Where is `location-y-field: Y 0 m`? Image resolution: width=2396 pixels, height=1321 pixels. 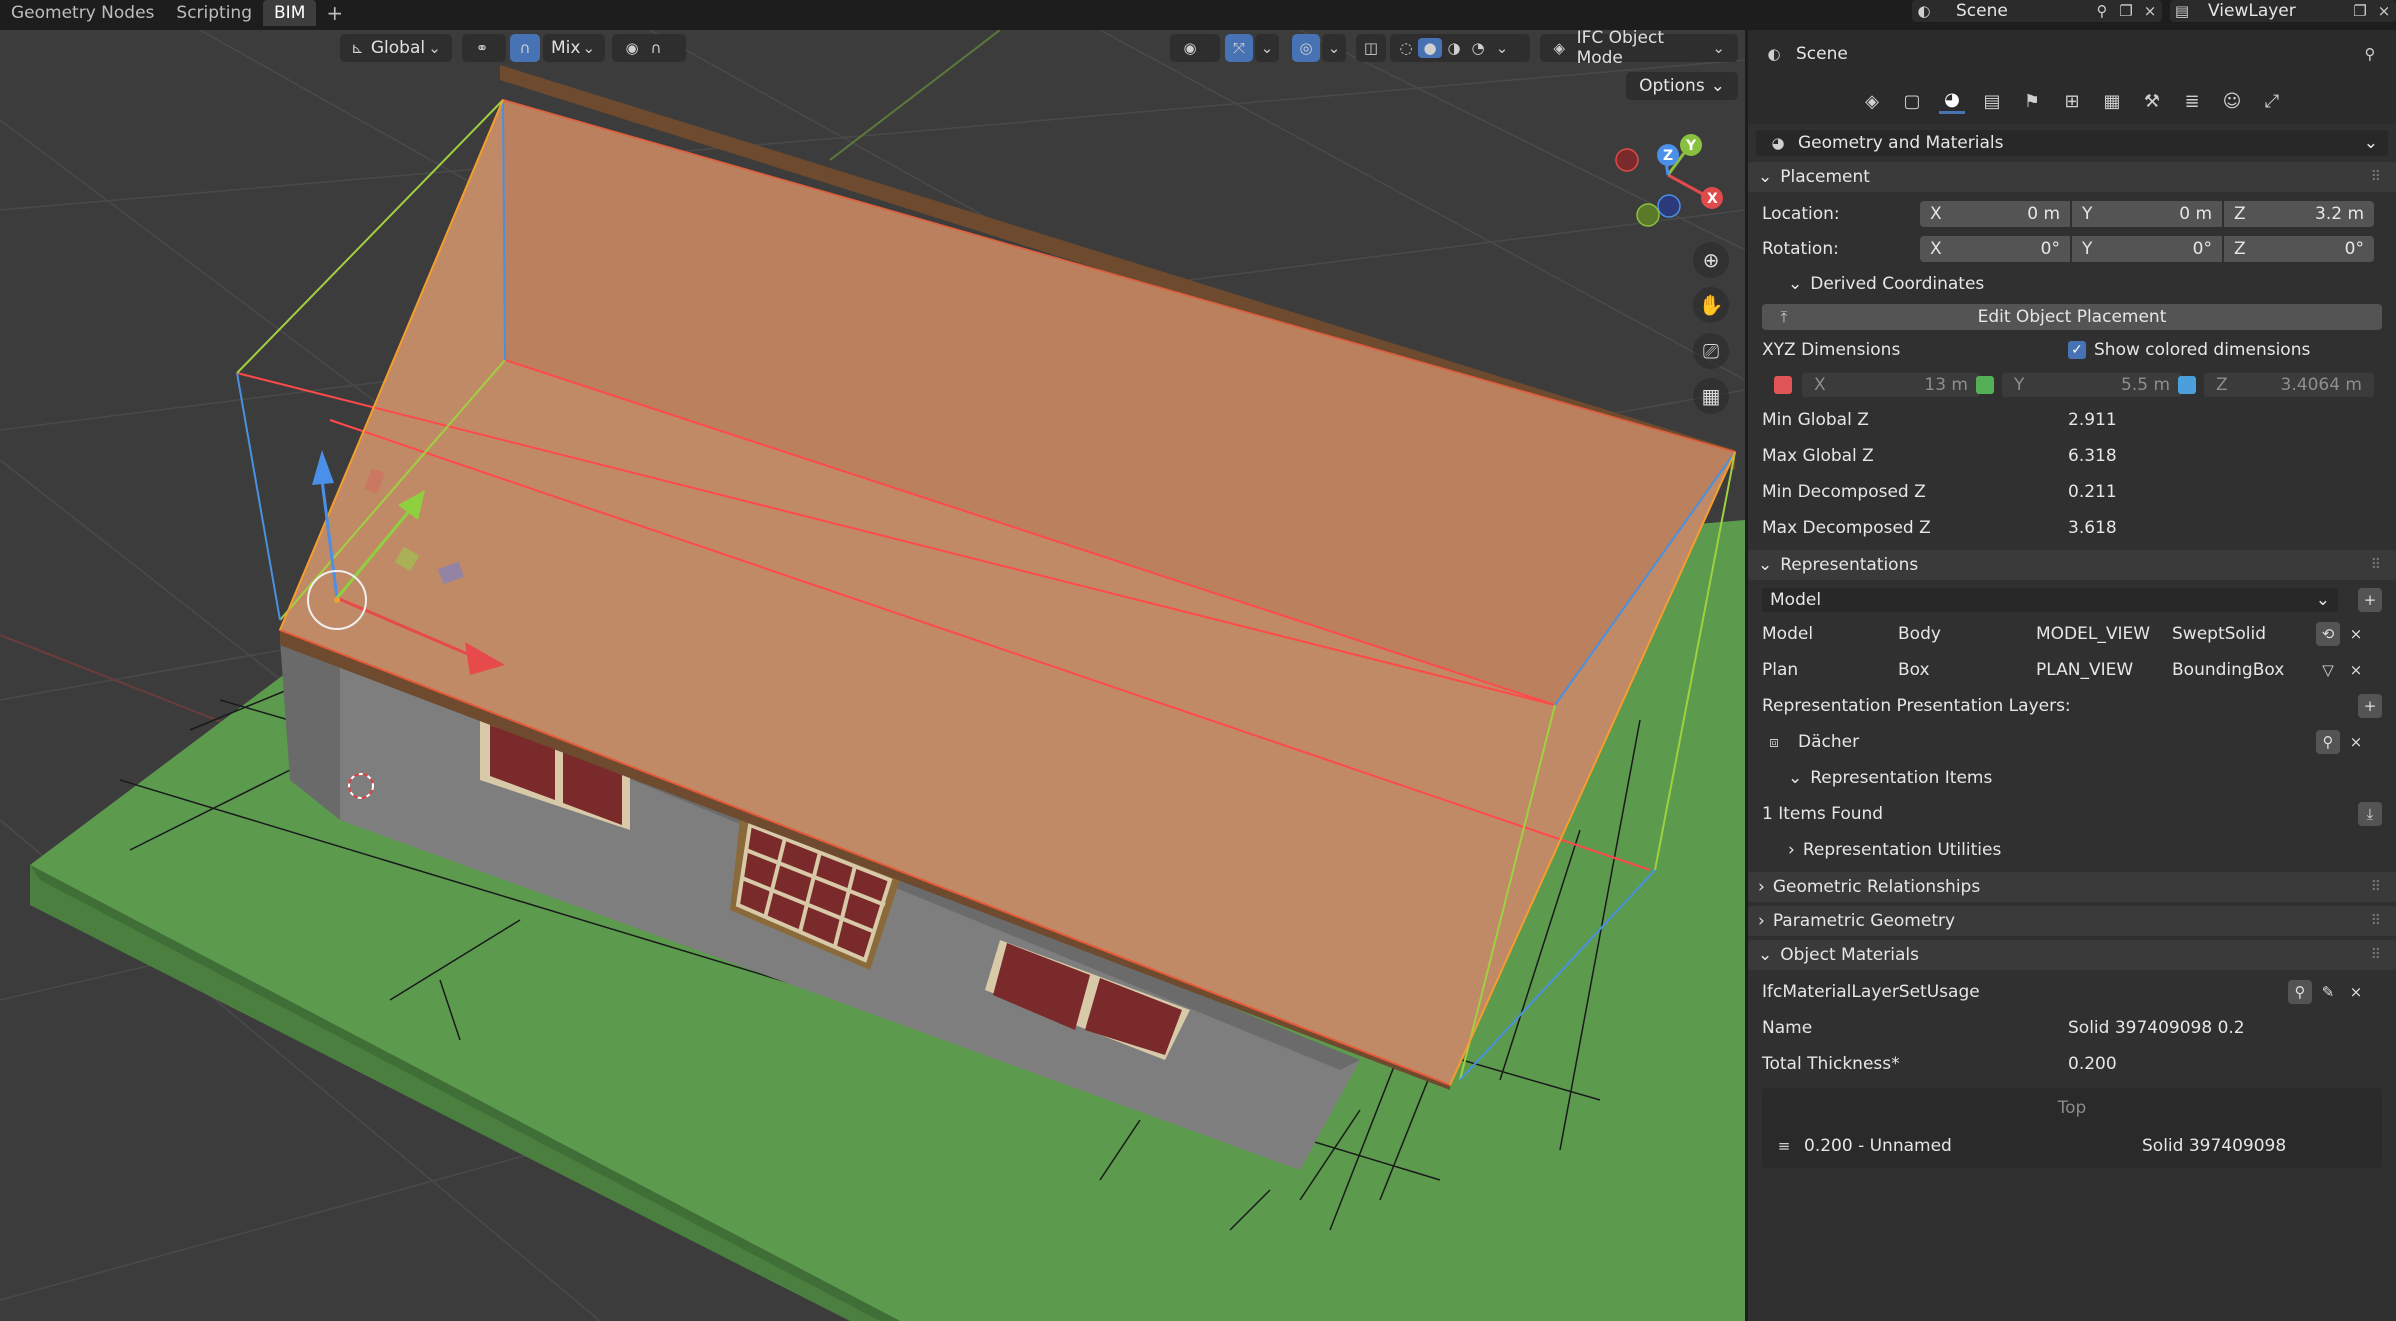
location-y-field: Y 0 m is located at coordinates (2147, 214).